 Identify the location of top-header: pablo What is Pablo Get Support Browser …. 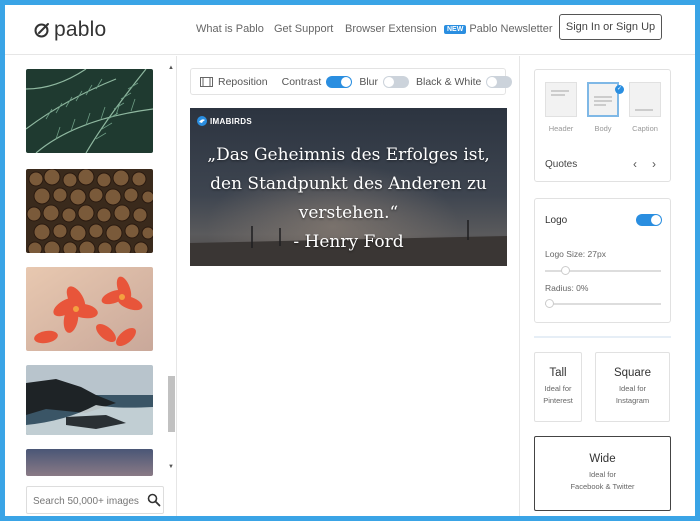
(350, 30).